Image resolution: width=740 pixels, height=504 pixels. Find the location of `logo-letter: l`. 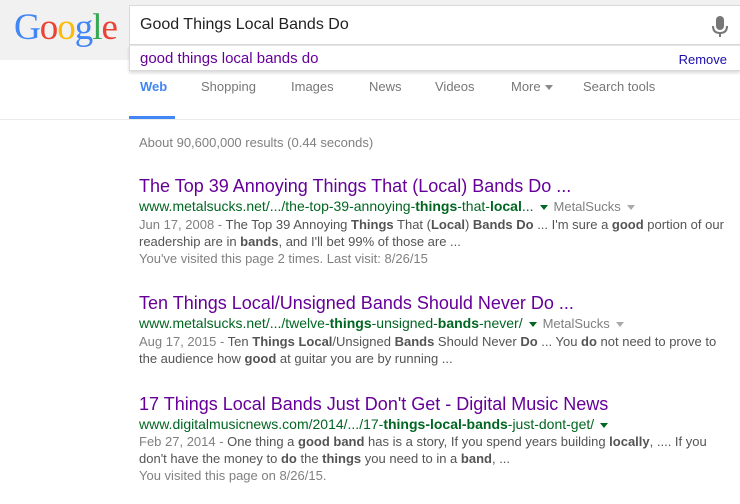

logo-letter: l is located at coordinates (97, 27).